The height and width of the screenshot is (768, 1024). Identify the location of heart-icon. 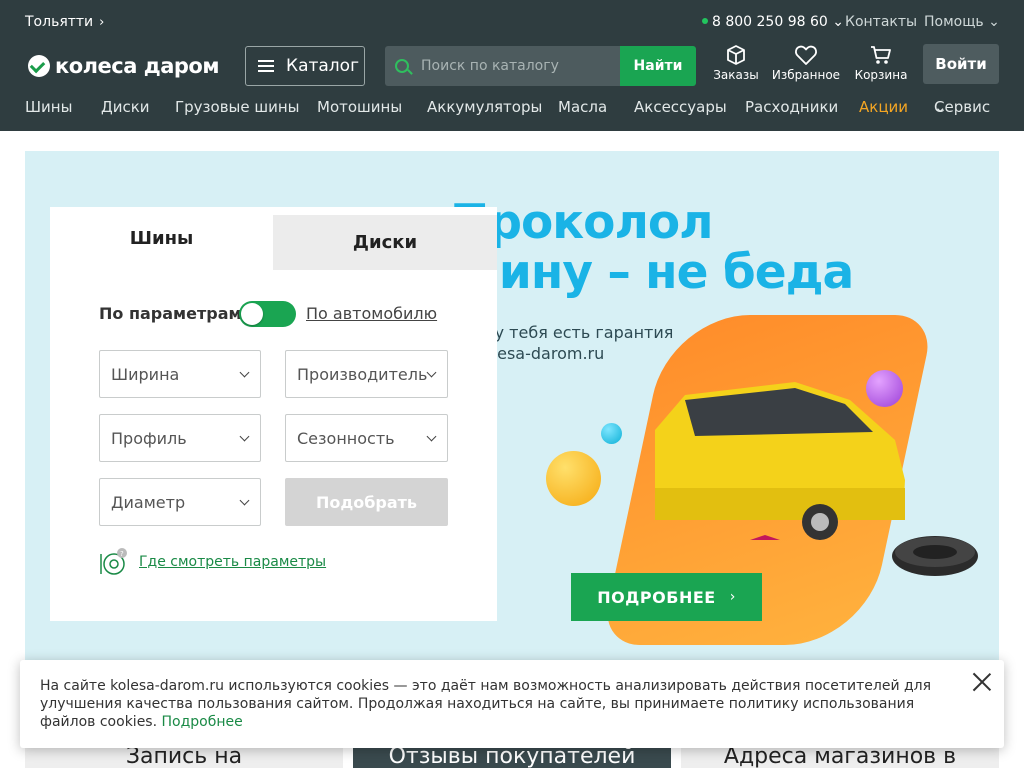
(806, 55).